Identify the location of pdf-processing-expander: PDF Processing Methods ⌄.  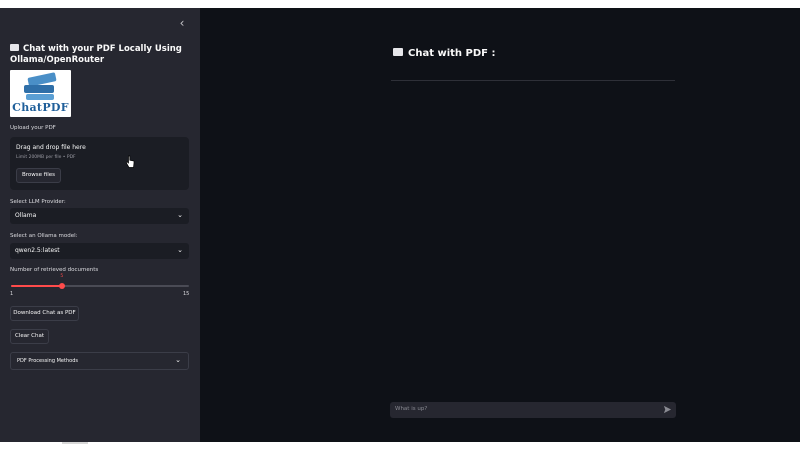
(99, 361).